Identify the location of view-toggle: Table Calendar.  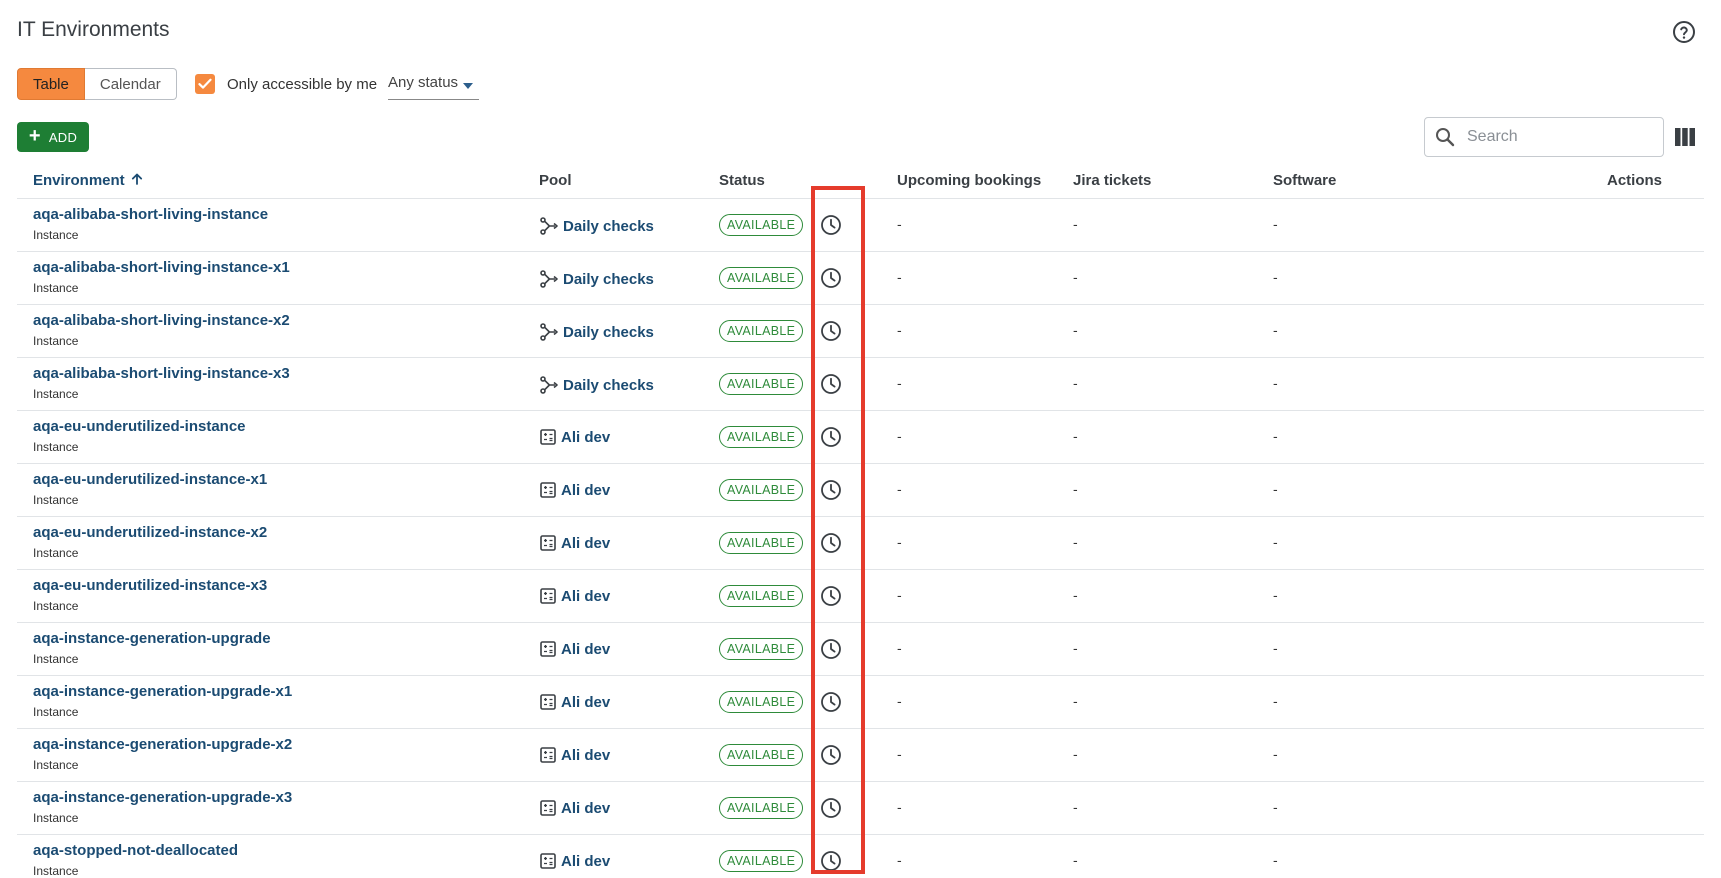
(97, 84).